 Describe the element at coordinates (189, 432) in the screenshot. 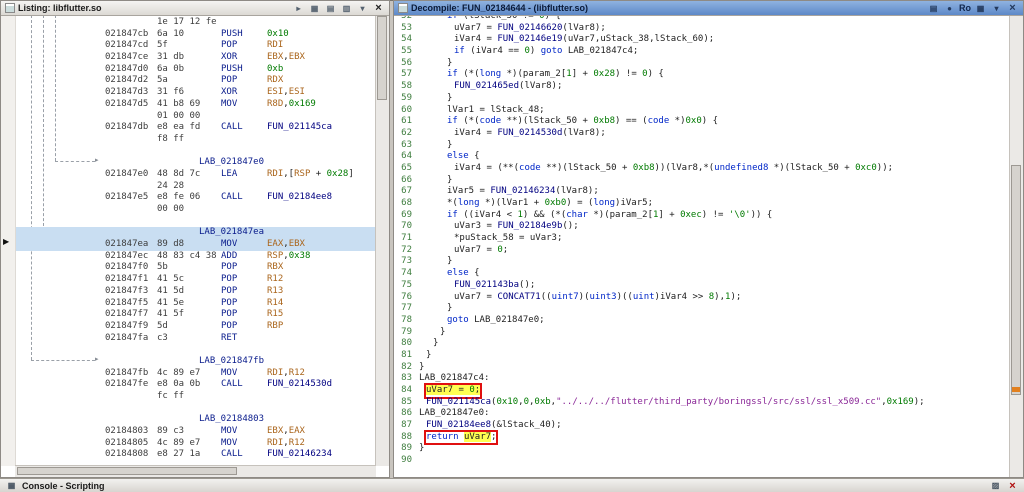

I see `bytes: 89 c3` at that location.